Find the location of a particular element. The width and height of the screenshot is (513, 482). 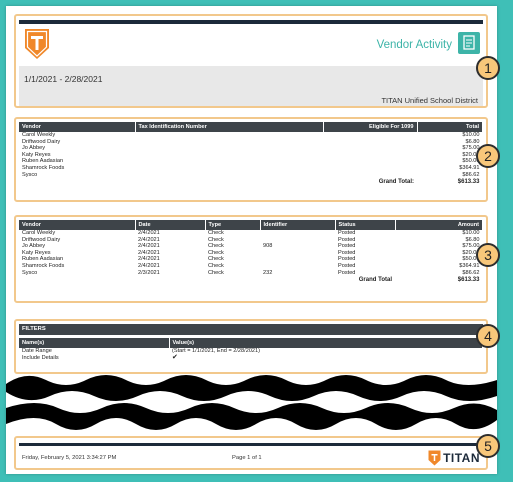

table-row: Sysco 2/3/2021 Check 232 Posted $86.62 is located at coordinates (251, 273).